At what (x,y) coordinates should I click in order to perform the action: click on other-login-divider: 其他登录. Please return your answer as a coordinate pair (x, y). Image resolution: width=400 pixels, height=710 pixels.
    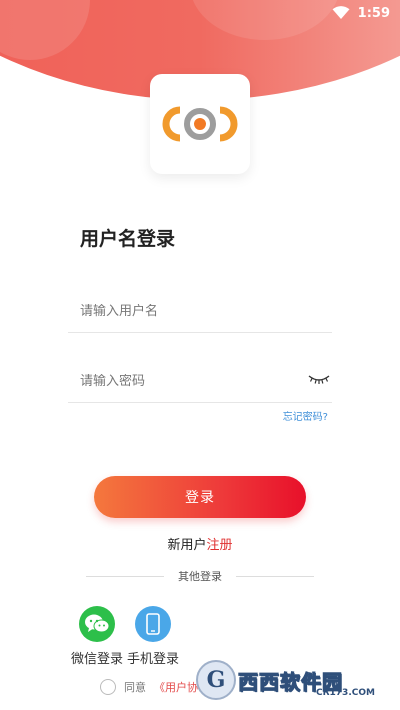
    Looking at the image, I should click on (200, 576).